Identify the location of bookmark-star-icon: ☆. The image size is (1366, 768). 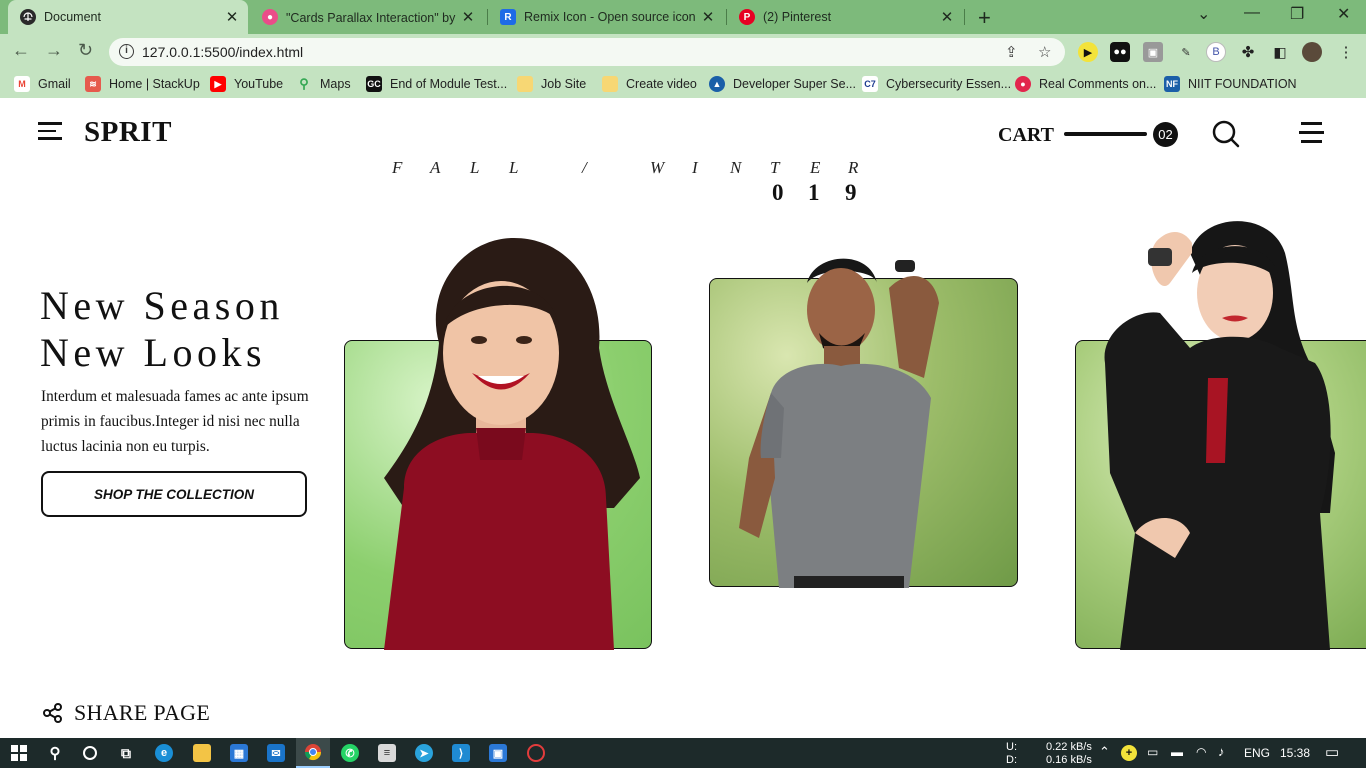
(1044, 52).